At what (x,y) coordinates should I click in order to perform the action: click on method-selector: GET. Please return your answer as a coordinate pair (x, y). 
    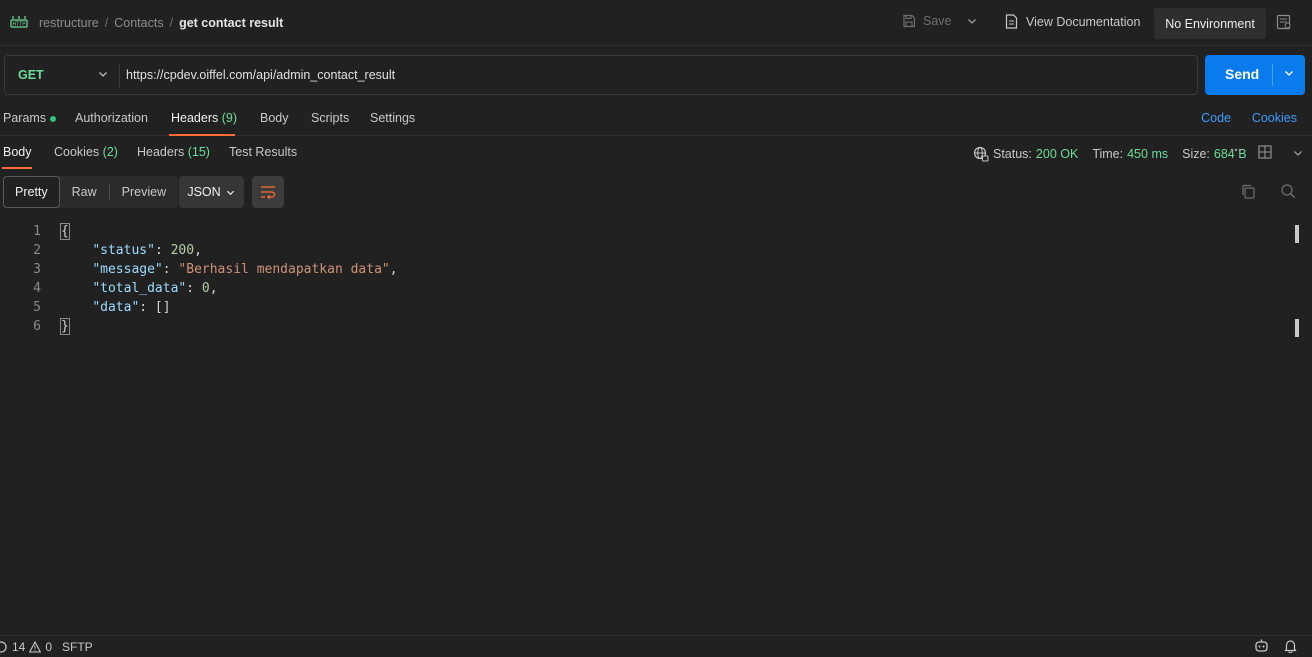
    Looking at the image, I should click on (31, 75).